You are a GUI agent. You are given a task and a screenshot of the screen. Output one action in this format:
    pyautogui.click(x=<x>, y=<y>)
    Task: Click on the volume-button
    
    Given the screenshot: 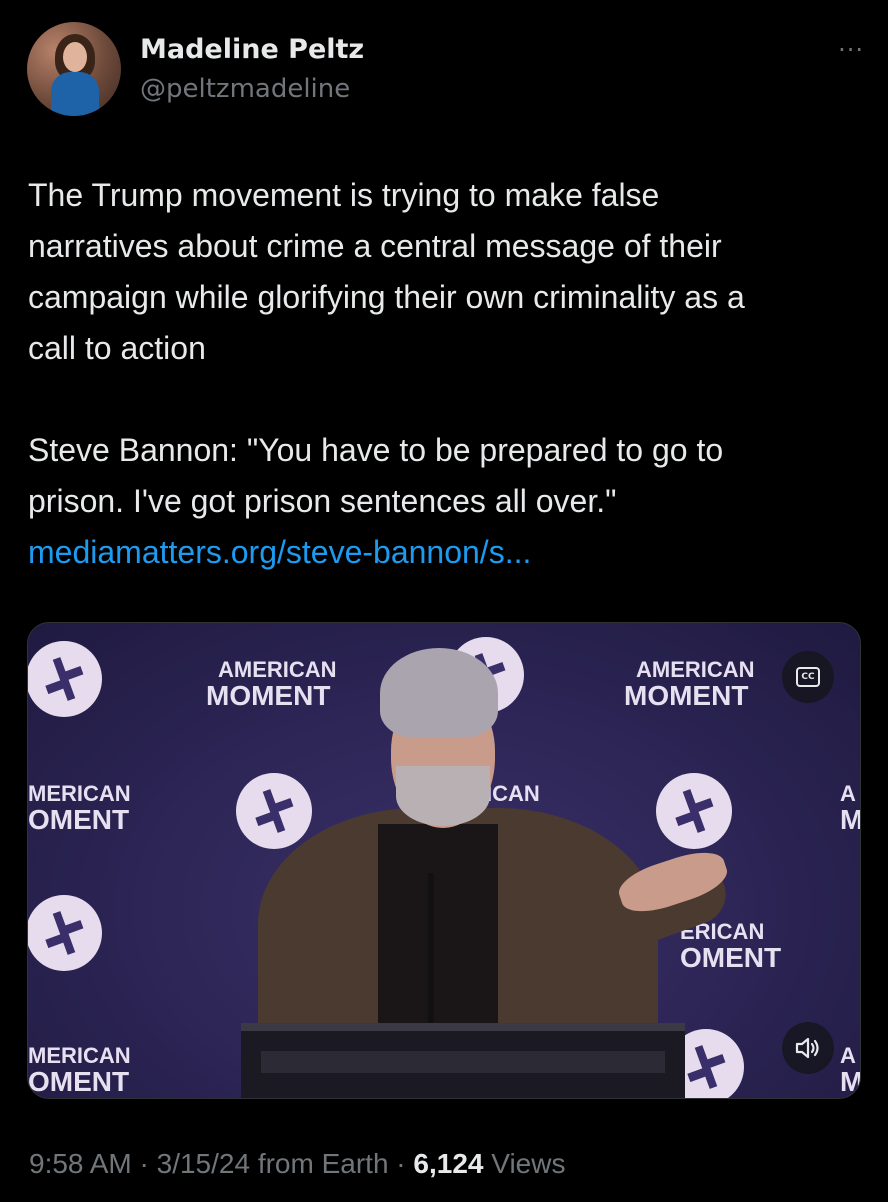 What is the action you would take?
    pyautogui.click(x=808, y=1048)
    